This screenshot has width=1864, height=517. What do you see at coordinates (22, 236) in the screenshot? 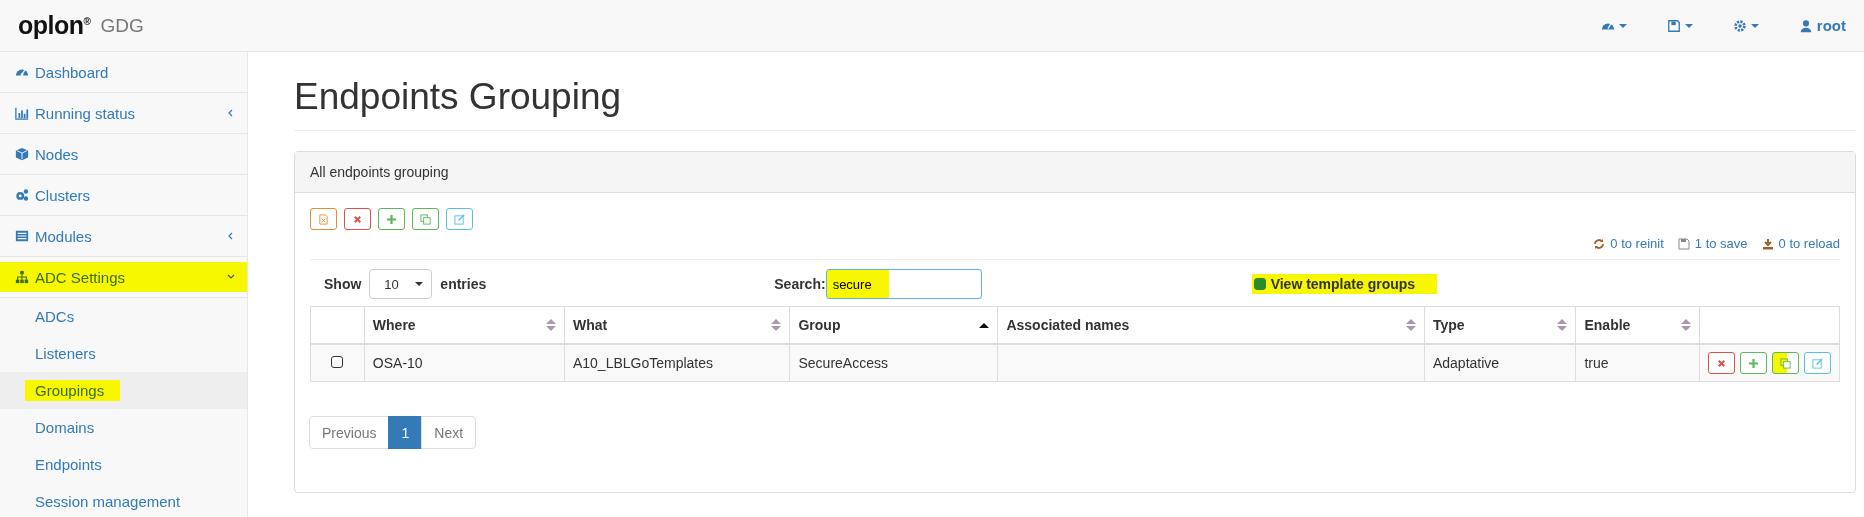
I see `list-icon` at bounding box center [22, 236].